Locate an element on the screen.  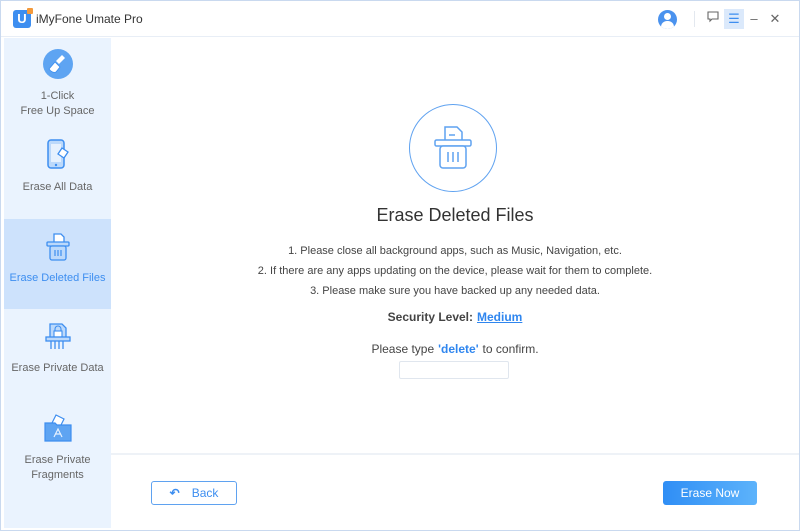
back-arrow-icon: ↶ is located at coordinates (174, 493).